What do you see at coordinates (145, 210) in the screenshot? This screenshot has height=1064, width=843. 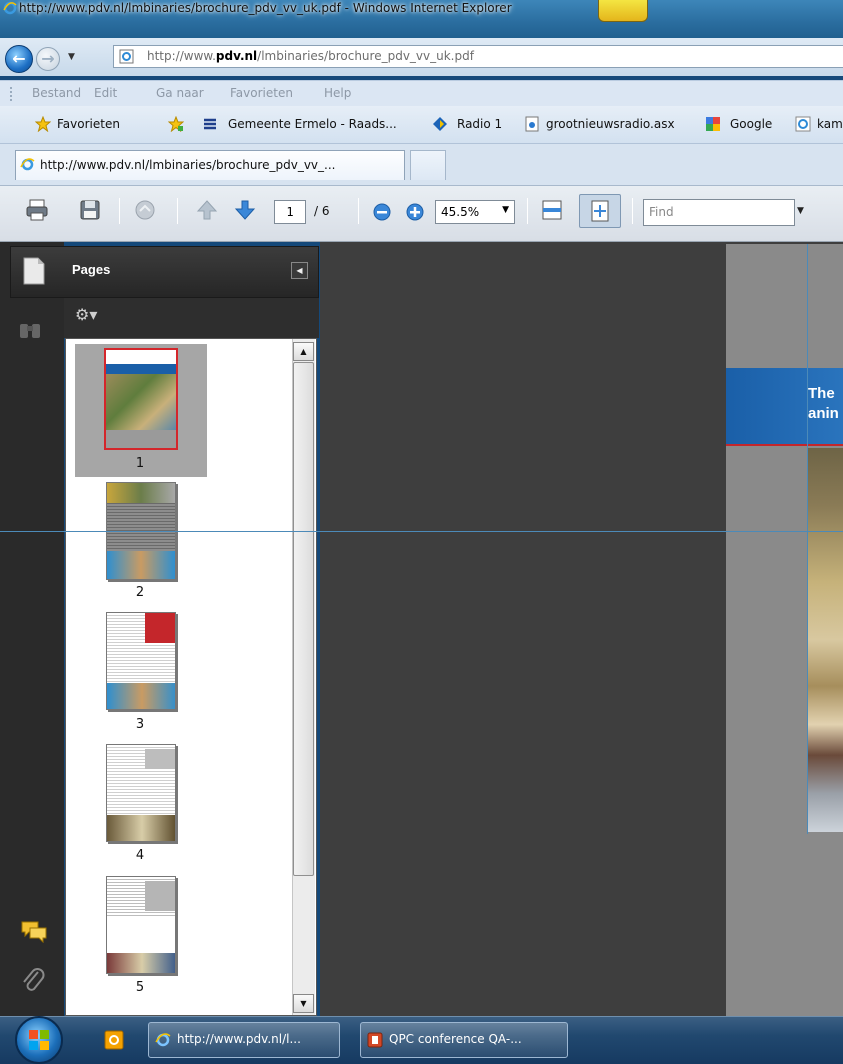 I see `share-icon` at bounding box center [145, 210].